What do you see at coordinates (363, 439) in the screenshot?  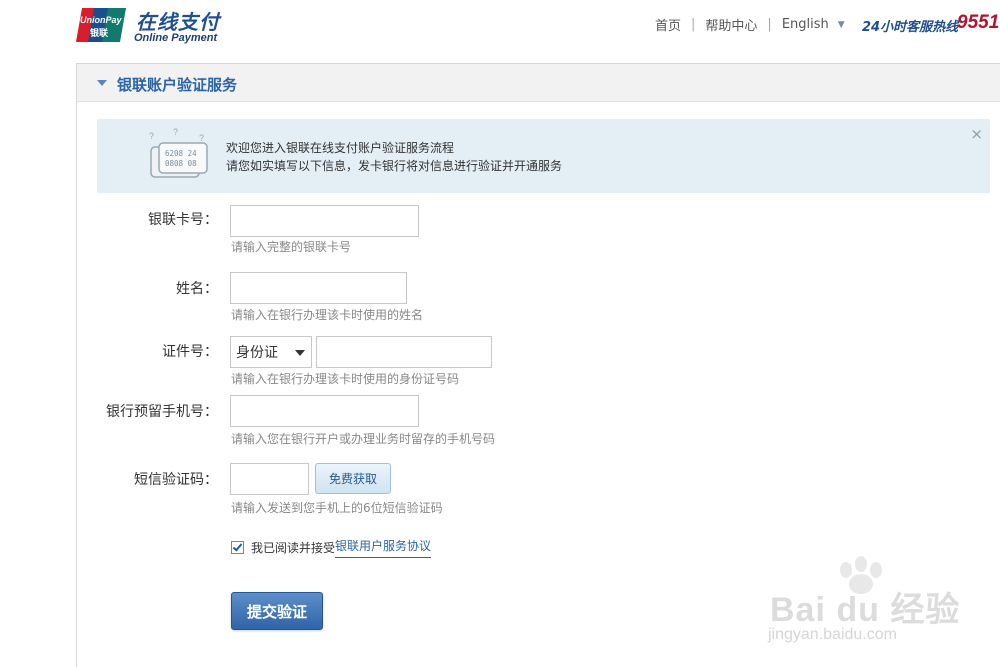 I see `phone-hint: 请输入您在银行开户或办理业务时留存的手机号码` at bounding box center [363, 439].